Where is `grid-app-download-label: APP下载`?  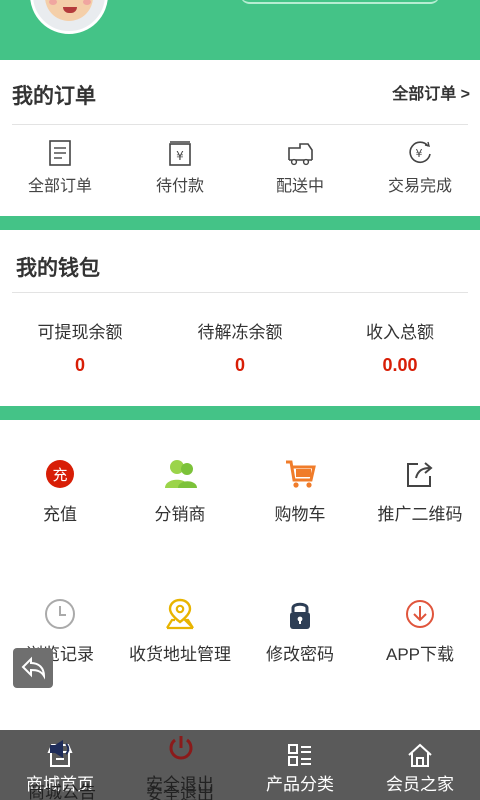
grid-app-download-label: APP下载 is located at coordinates (420, 654).